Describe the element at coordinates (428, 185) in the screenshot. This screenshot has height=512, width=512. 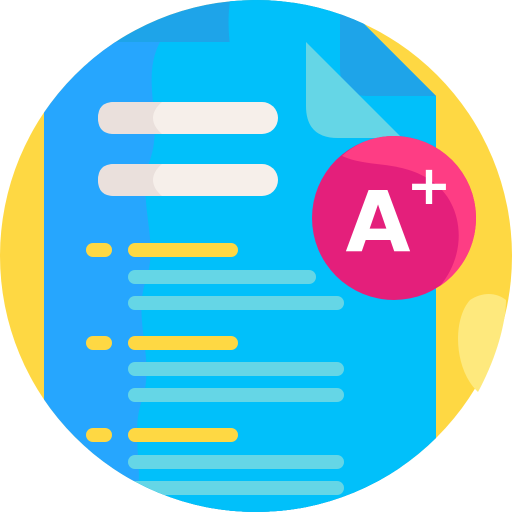
I see `grade-plus-sign: +` at that location.